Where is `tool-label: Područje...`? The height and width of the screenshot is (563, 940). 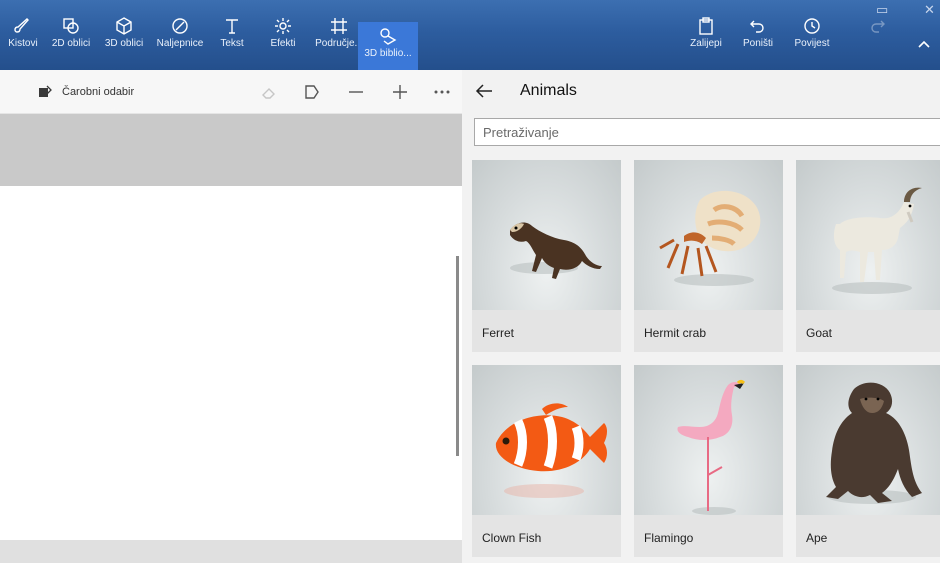
tool-label: Područje... is located at coordinates (339, 43).